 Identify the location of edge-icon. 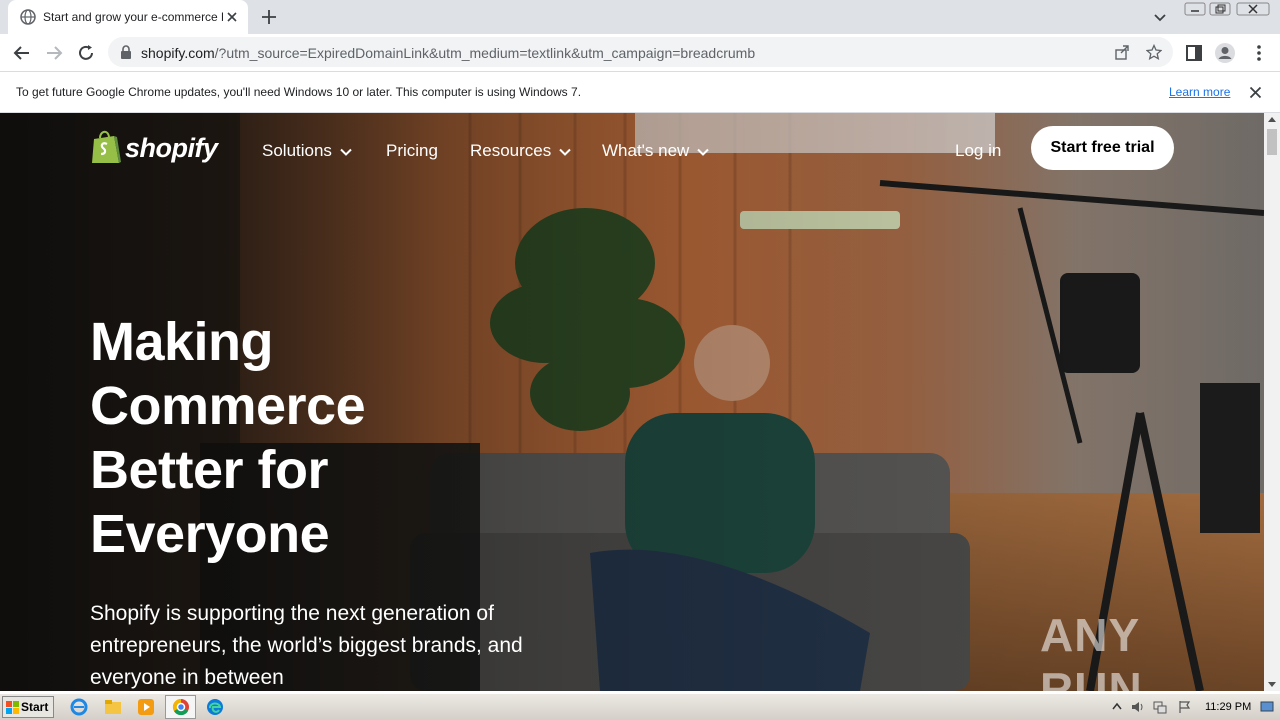
(215, 707).